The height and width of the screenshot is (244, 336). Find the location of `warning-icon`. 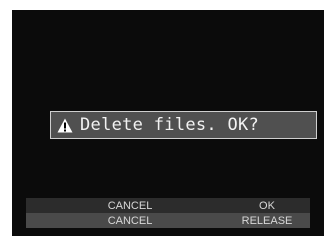

warning-icon is located at coordinates (65, 125).